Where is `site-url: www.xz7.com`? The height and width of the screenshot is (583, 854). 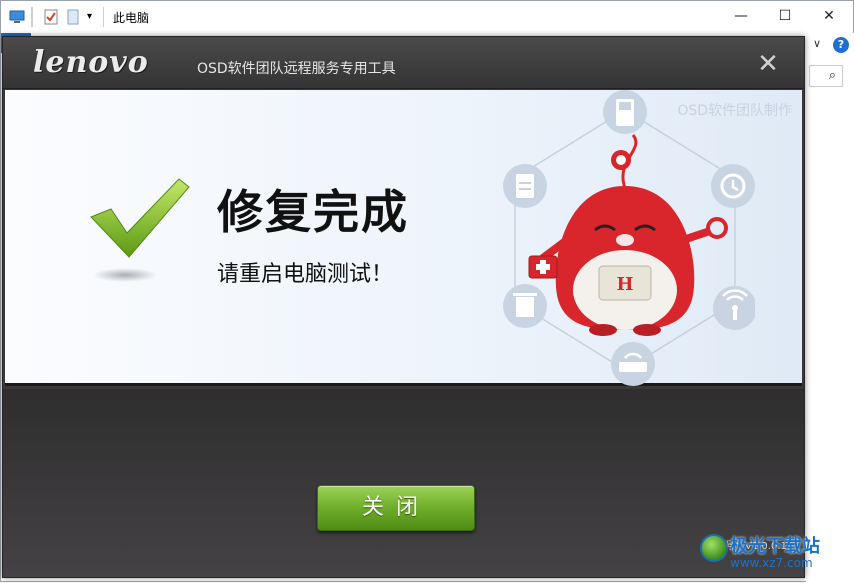
site-url: www.xz7.com is located at coordinates (771, 563).